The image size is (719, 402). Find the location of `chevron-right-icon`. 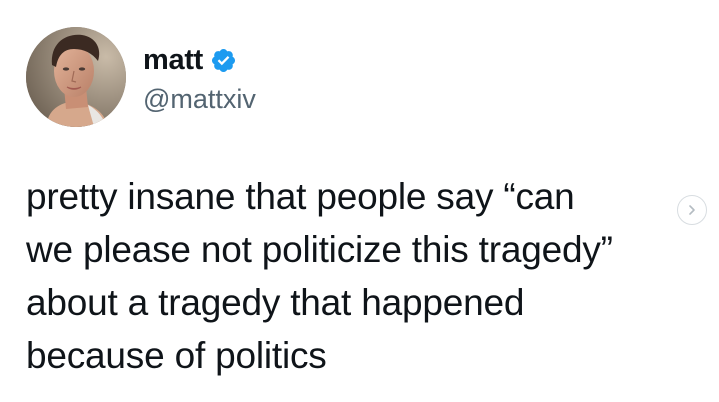

chevron-right-icon is located at coordinates (692, 210).